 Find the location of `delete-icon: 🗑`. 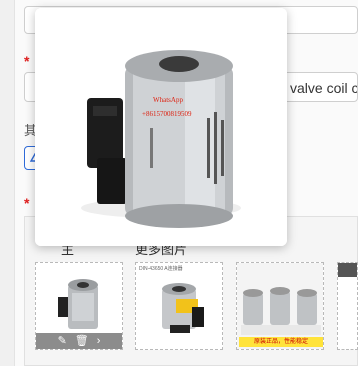

delete-icon: 🗑 is located at coordinates (82, 341).